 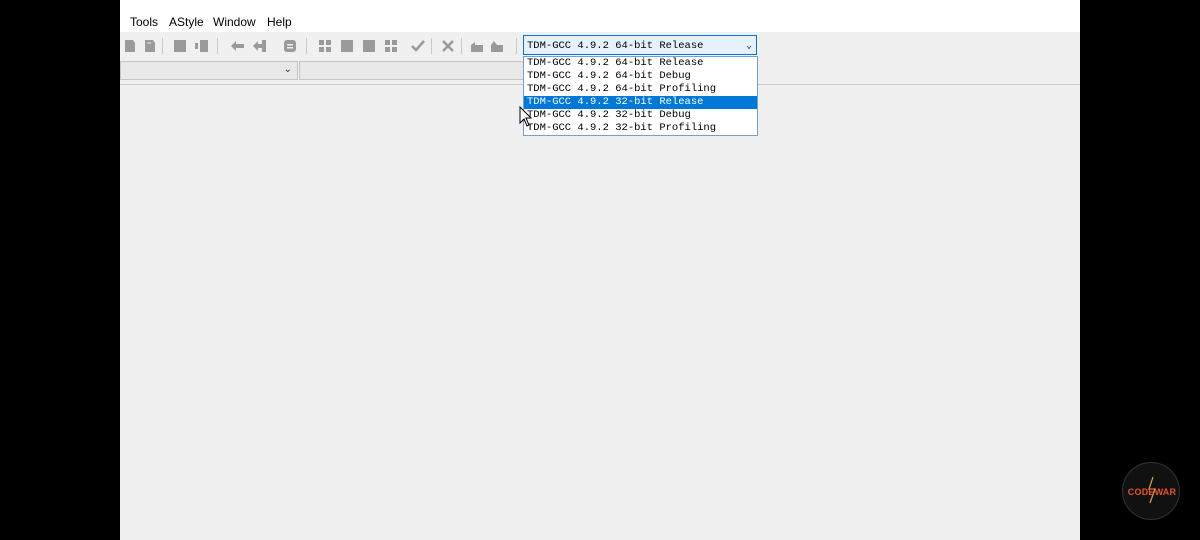 What do you see at coordinates (289, 45) in the screenshot?
I see `toggle-comment-icon` at bounding box center [289, 45].